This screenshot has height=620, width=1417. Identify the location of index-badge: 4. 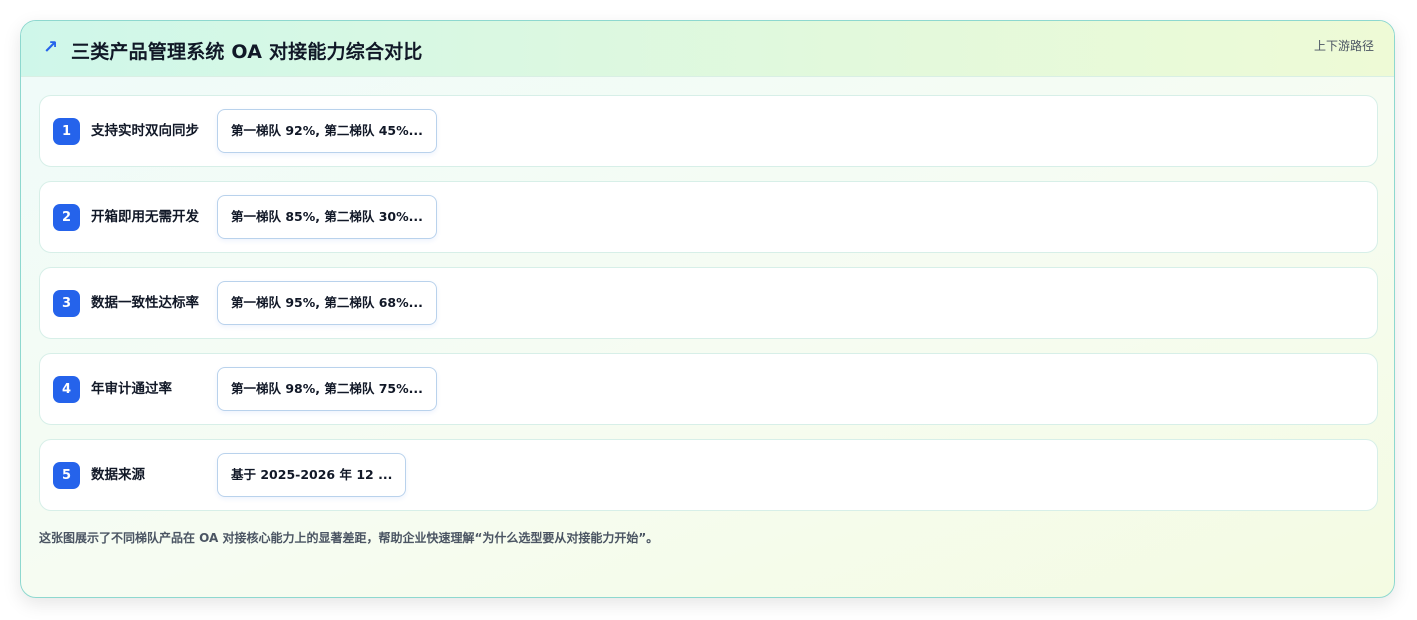
(66, 389).